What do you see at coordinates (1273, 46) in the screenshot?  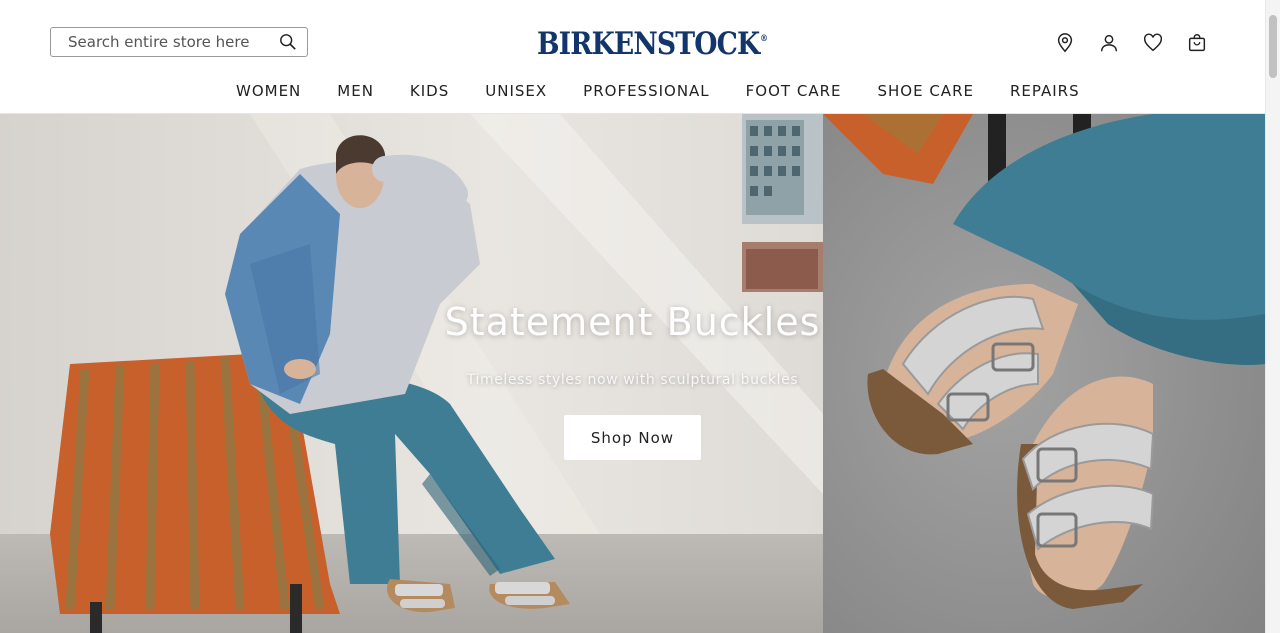 I see `scrollbar-thumb` at bounding box center [1273, 46].